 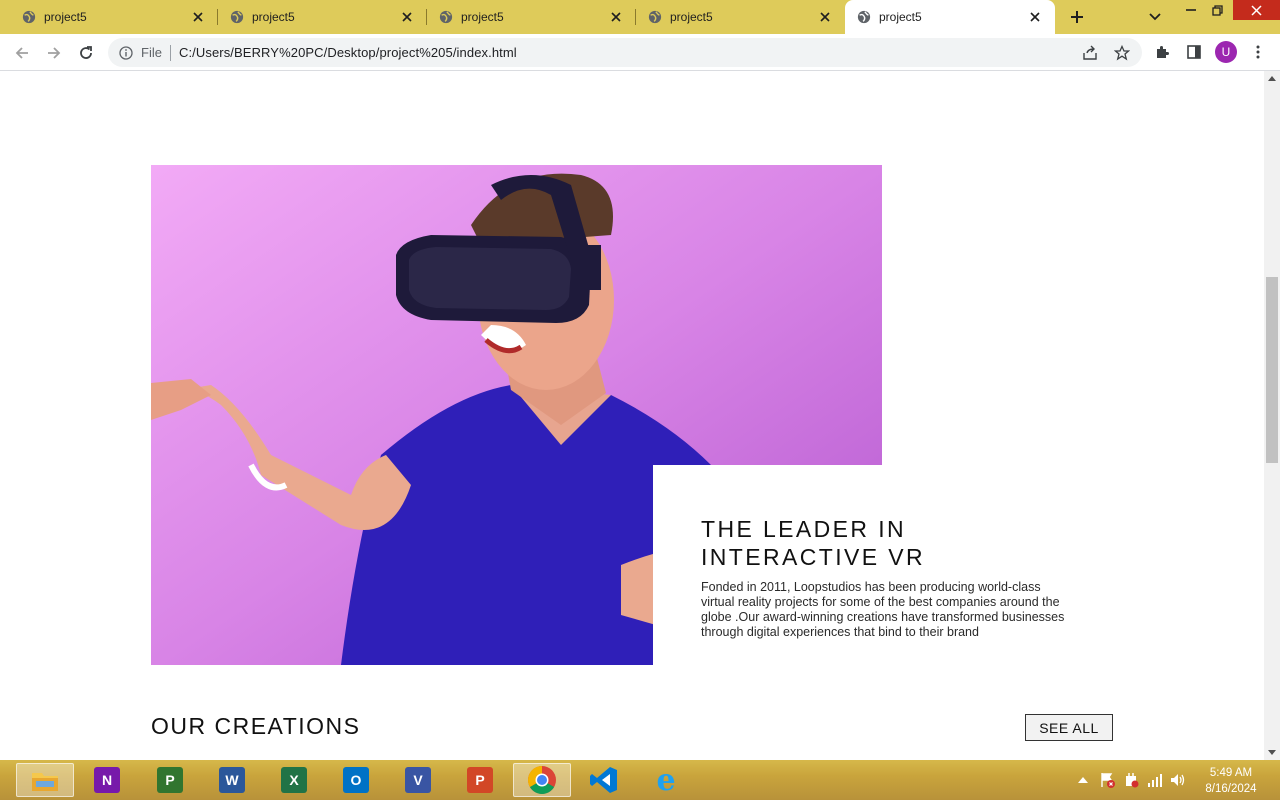 I want to click on chevron-down-icon, so click(x=1155, y=17).